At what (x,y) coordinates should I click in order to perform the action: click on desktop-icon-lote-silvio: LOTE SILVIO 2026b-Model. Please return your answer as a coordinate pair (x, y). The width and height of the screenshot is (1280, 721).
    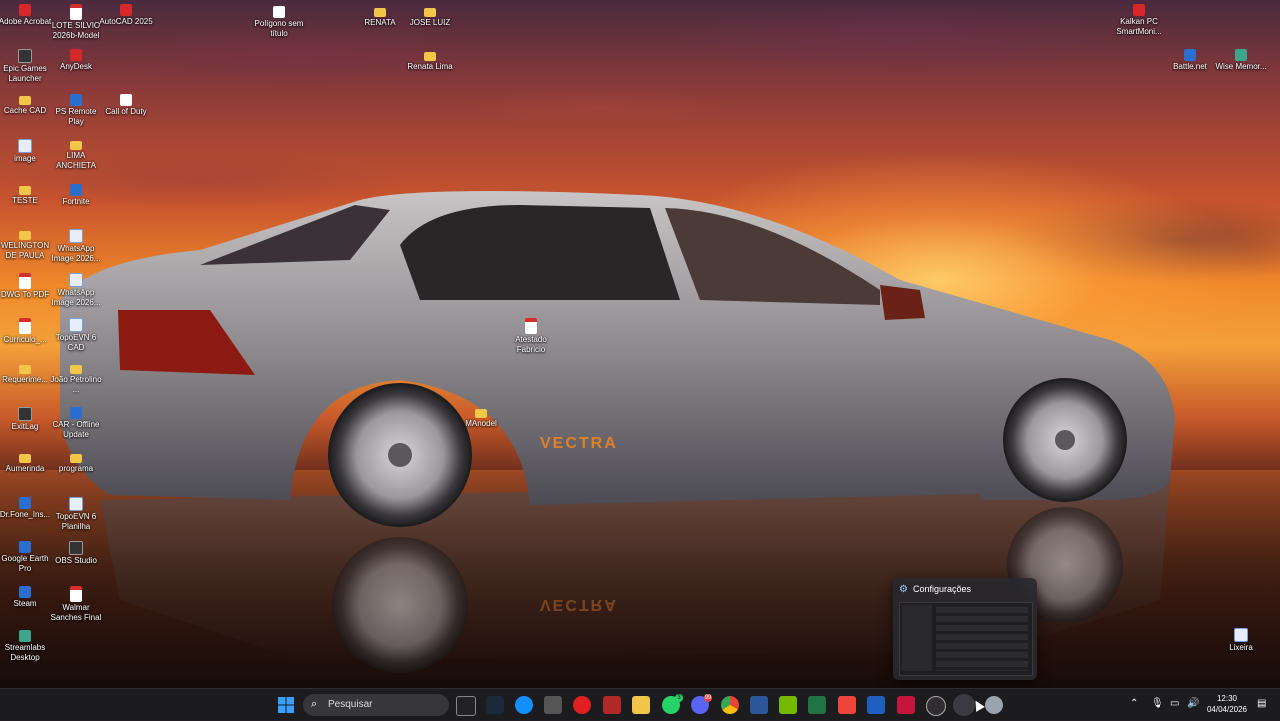
    Looking at the image, I should click on (76, 22).